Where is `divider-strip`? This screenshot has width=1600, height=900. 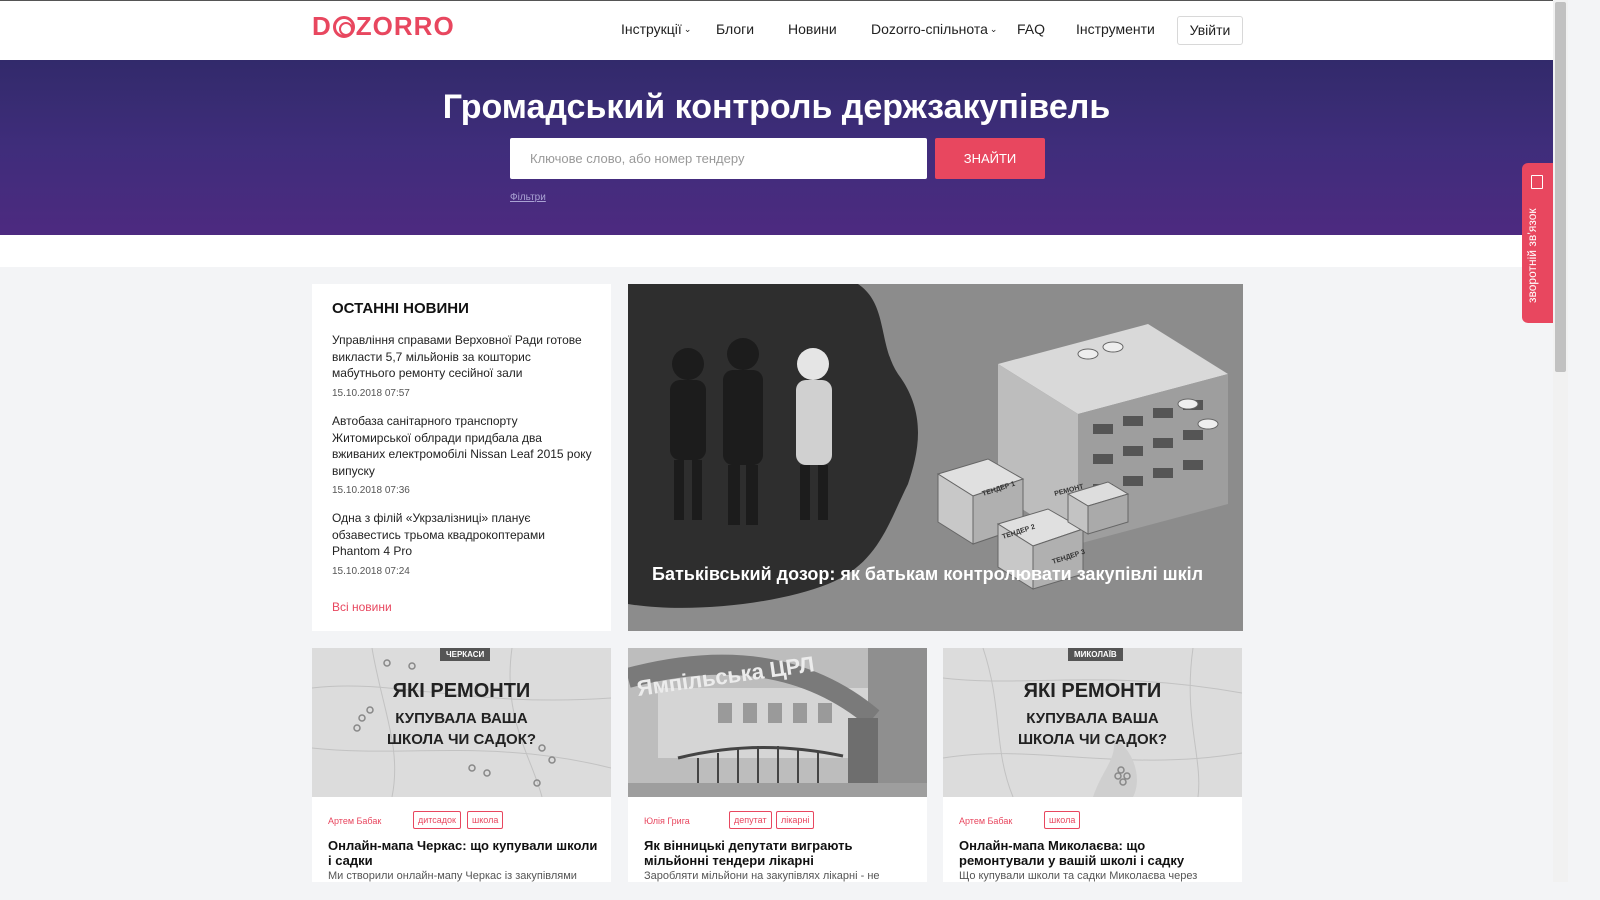 divider-strip is located at coordinates (776, 251).